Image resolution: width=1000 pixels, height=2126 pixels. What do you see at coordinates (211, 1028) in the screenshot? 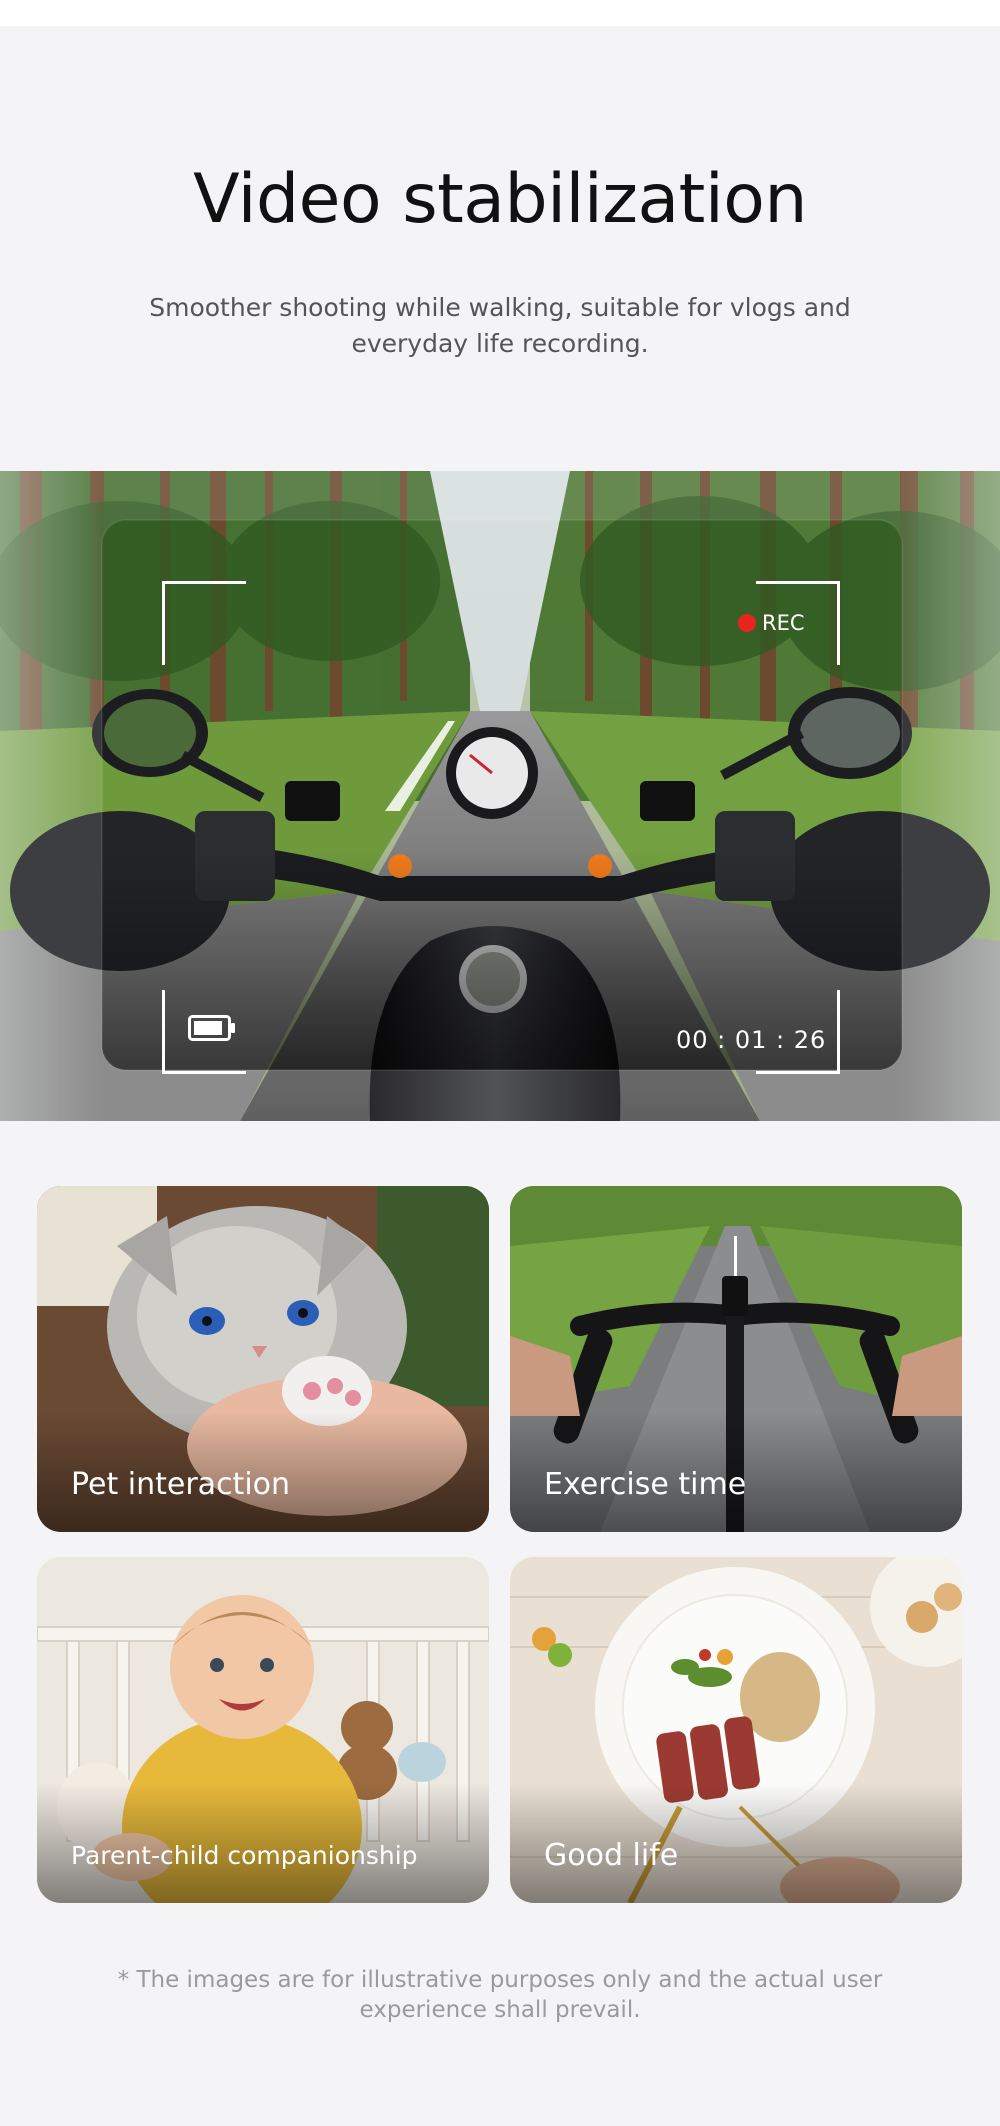
I see `battery-icon` at bounding box center [211, 1028].